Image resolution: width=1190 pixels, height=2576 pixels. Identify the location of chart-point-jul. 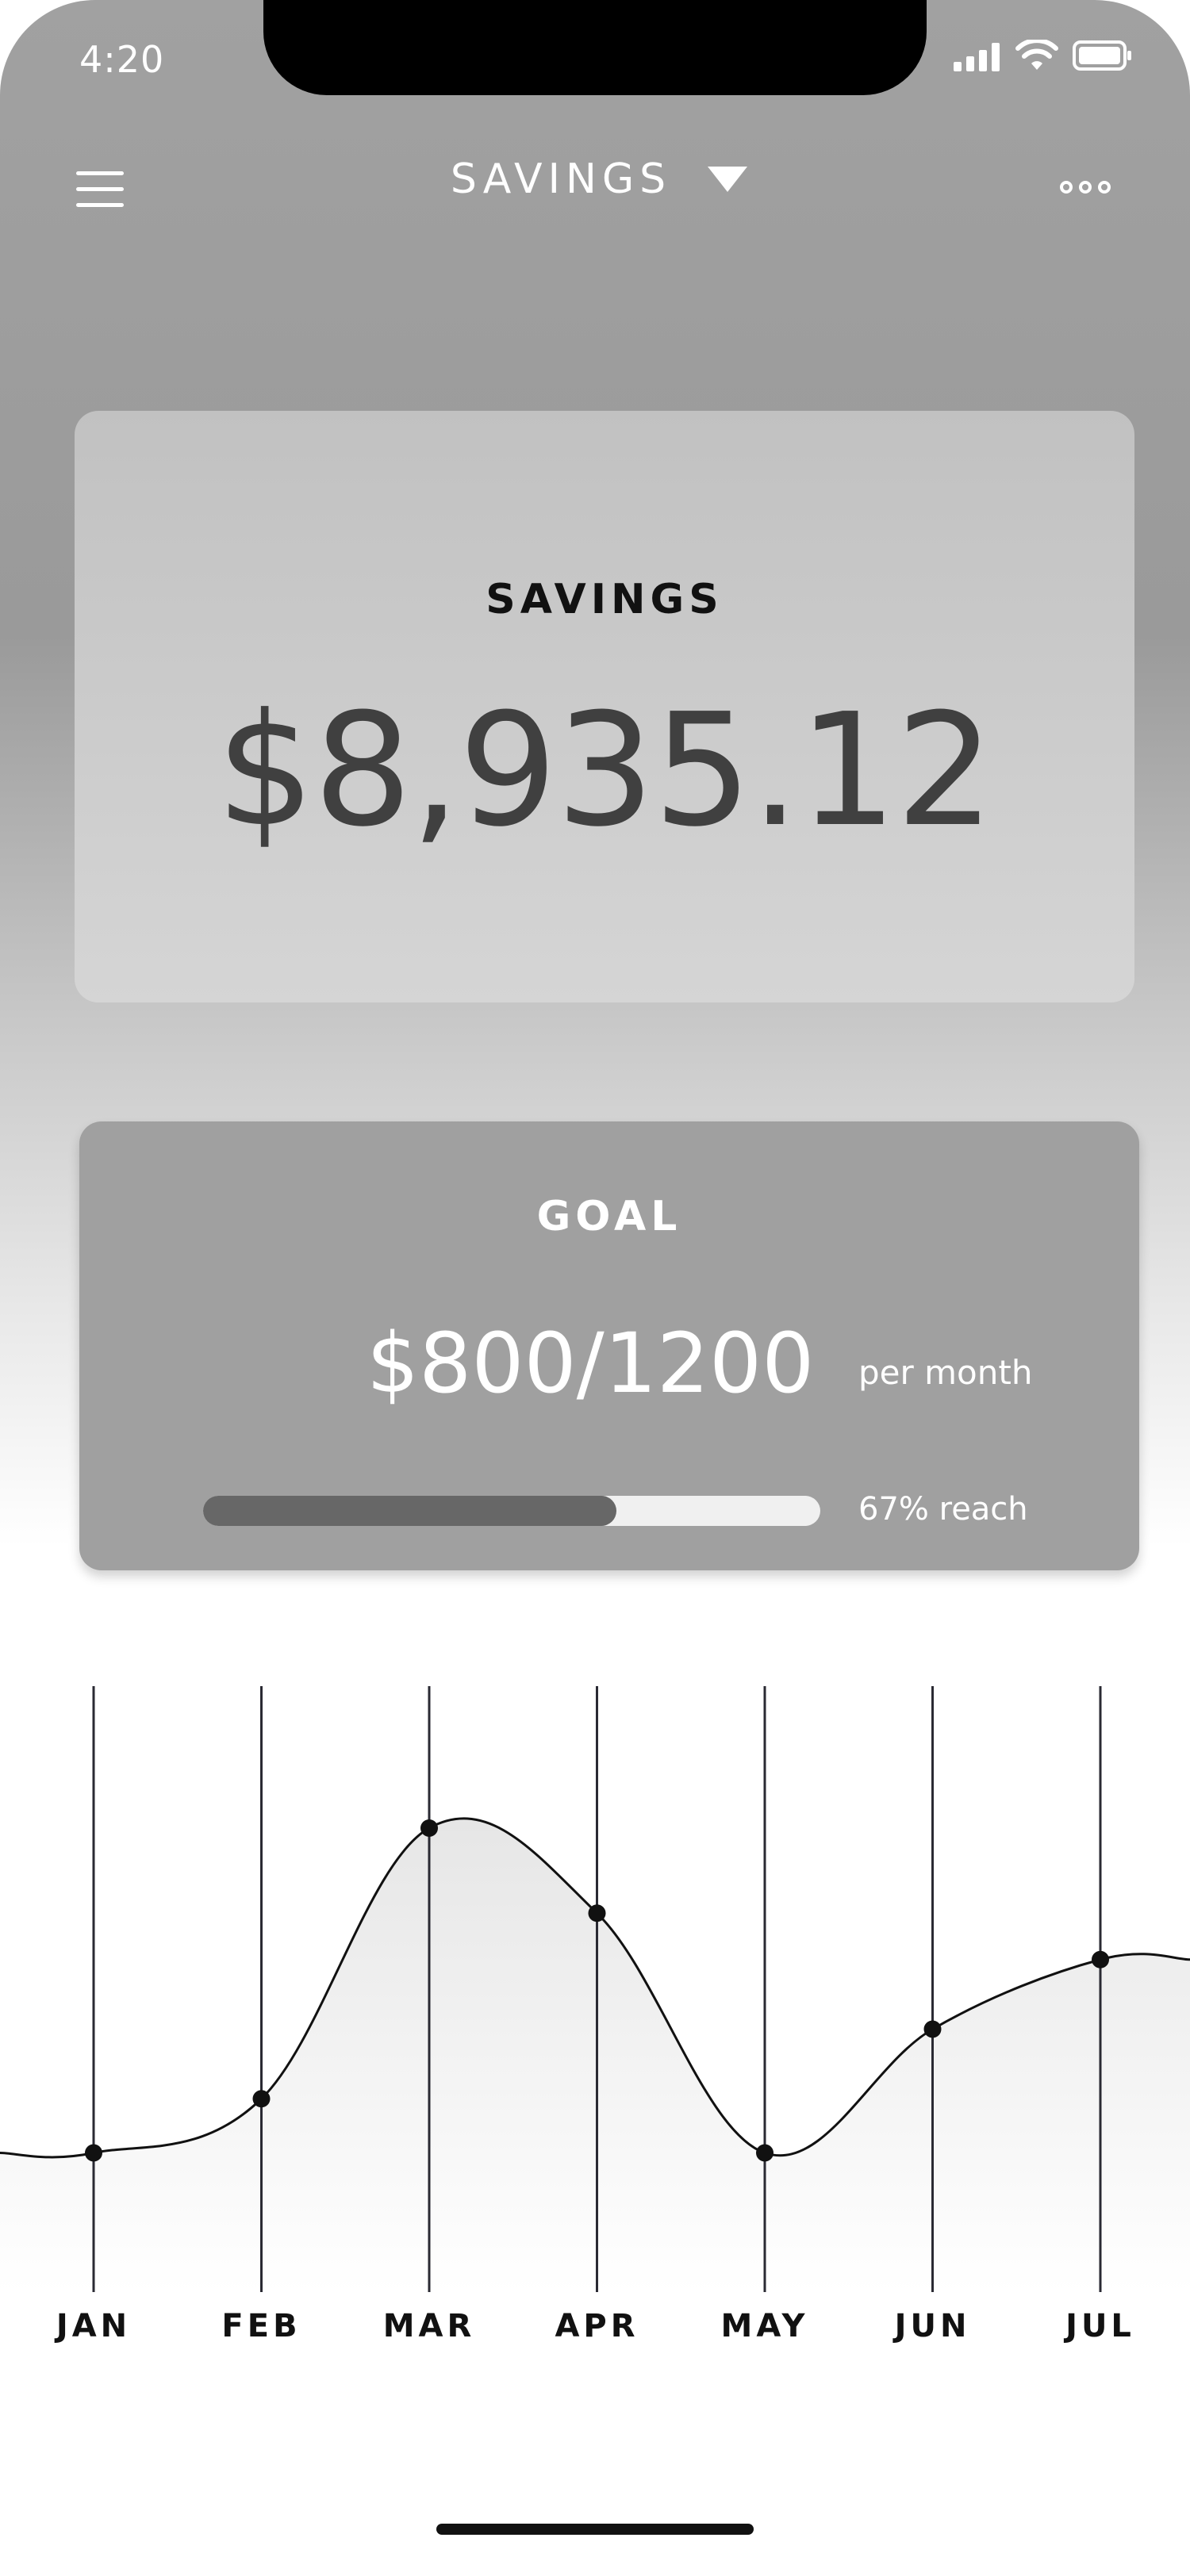
(1100, 1959).